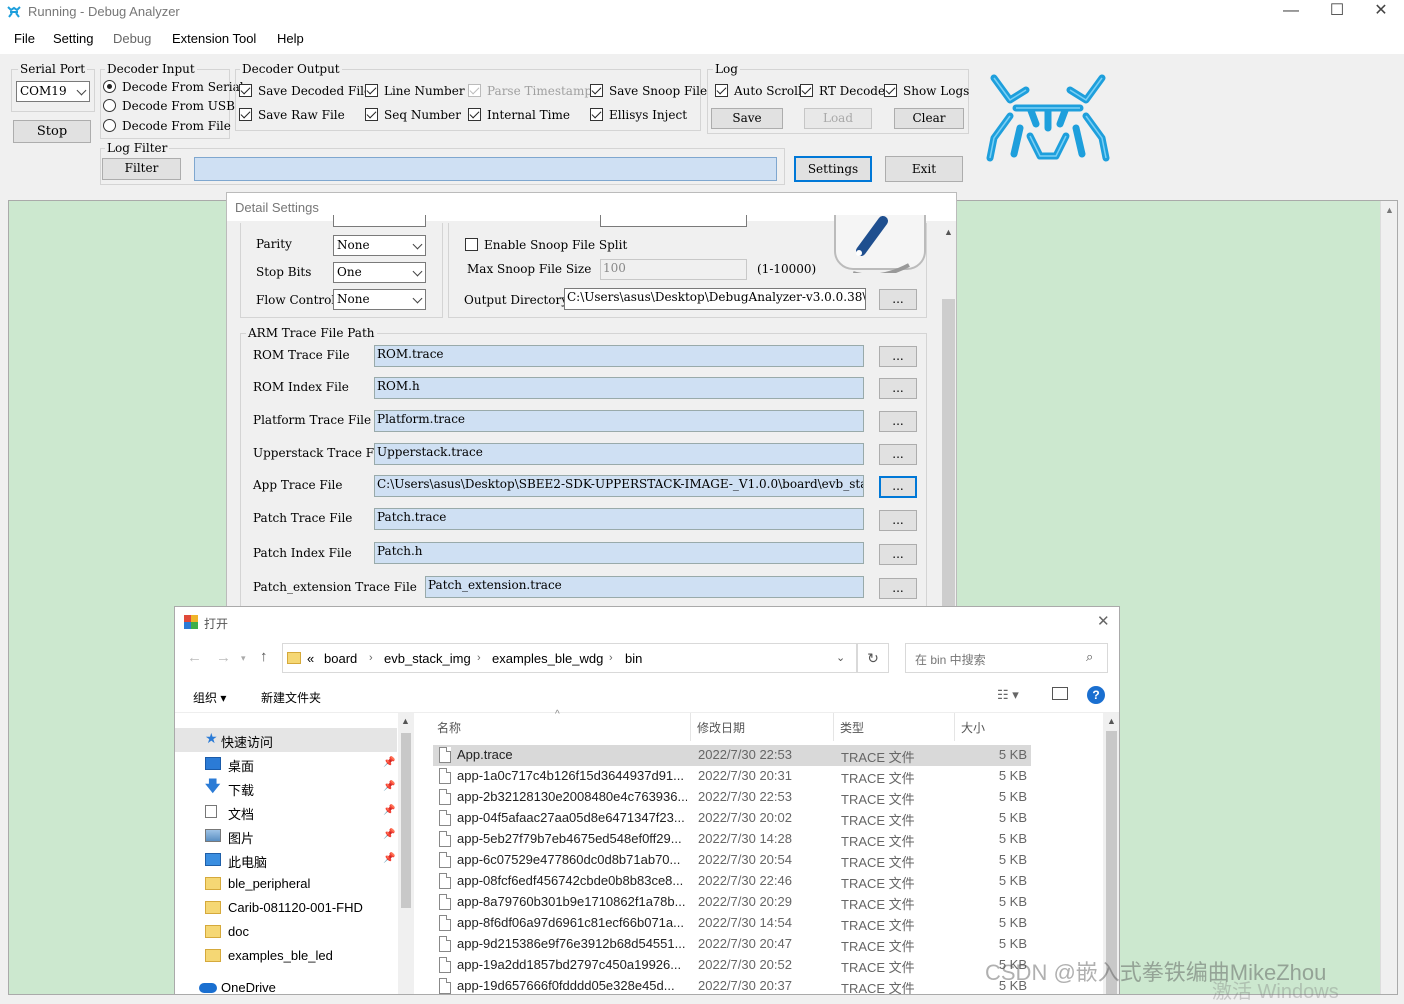 Image resolution: width=1404 pixels, height=1004 pixels. I want to click on decode-from-usb-radio: Decode From USB, so click(169, 106).